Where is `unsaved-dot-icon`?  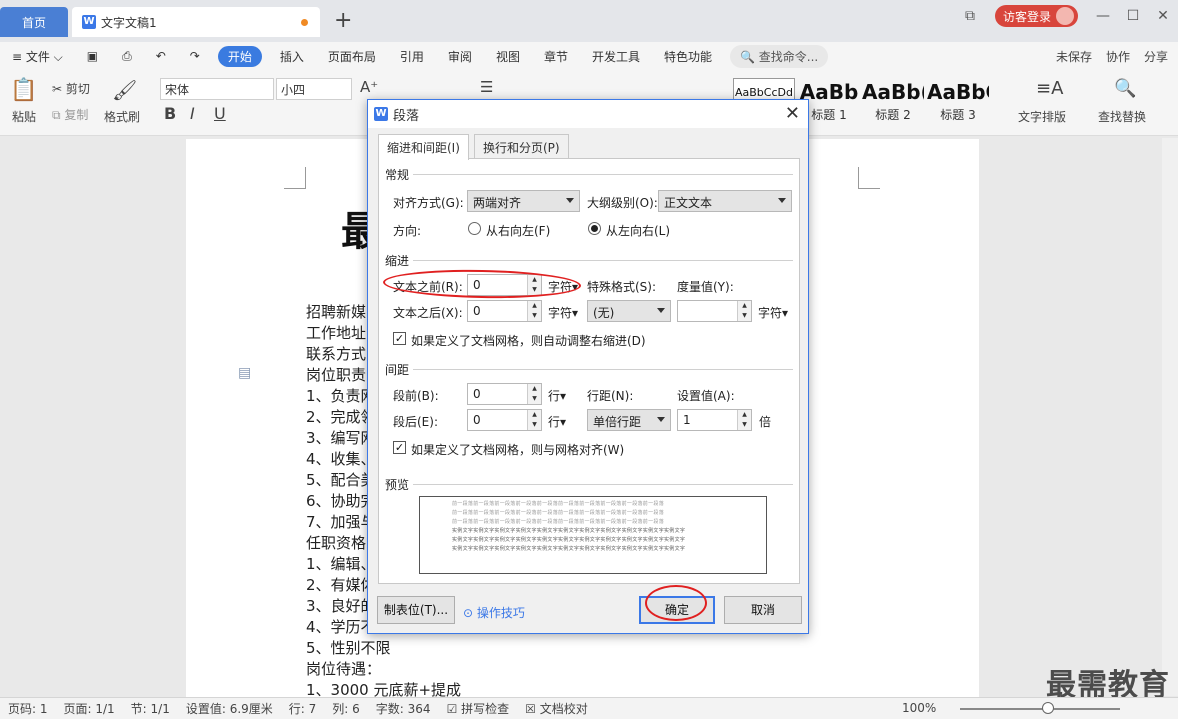 unsaved-dot-icon is located at coordinates (304, 22).